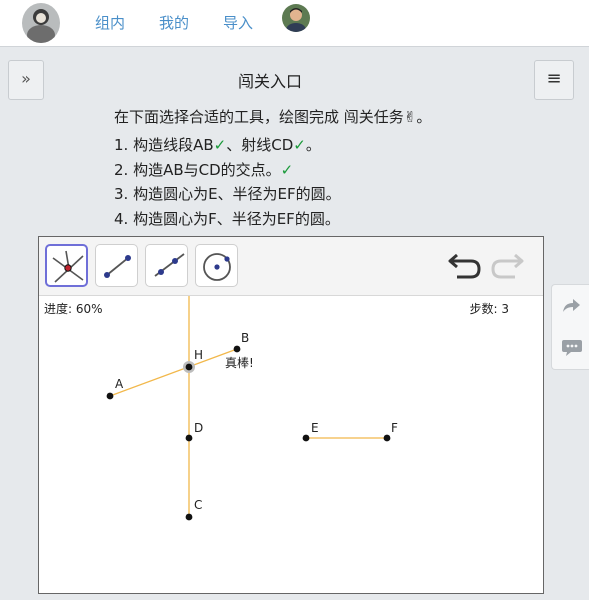 Image resolution: width=589 pixels, height=600 pixels. I want to click on label-d: D, so click(198, 428).